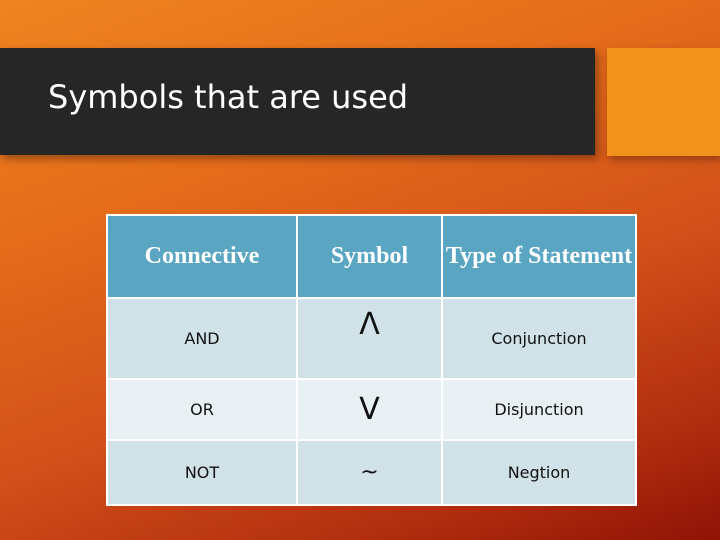 This screenshot has width=720, height=540. I want to click on and-symbol-icon: Λ, so click(369, 324).